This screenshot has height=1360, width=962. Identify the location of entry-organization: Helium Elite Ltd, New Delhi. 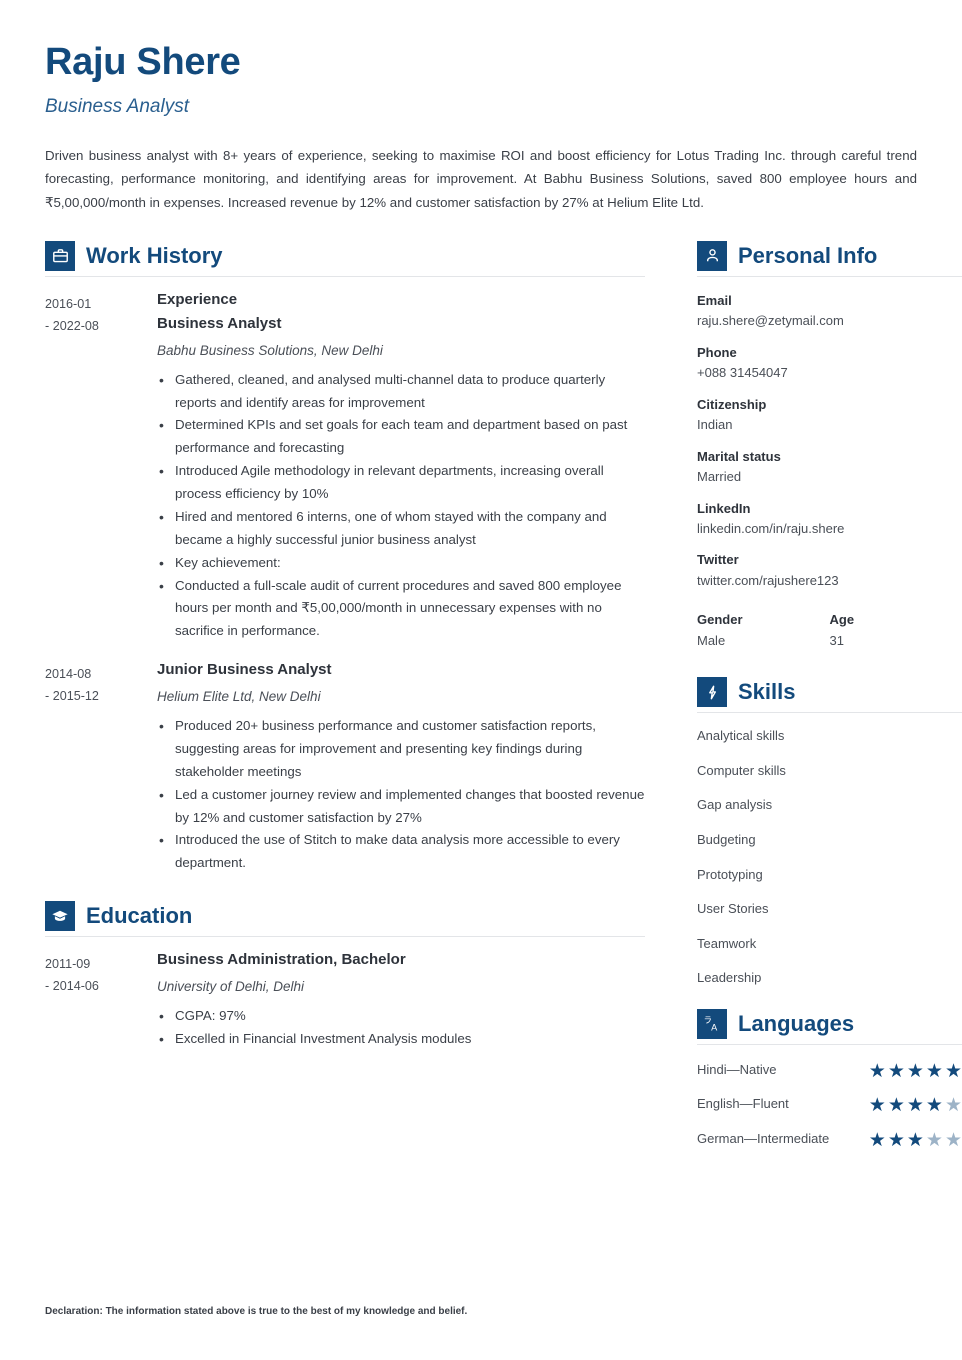
(239, 697).